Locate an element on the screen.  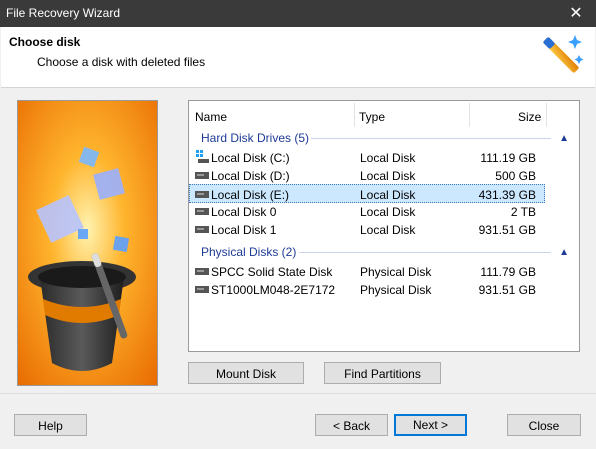
magic-hat-illustration is located at coordinates (87, 243).